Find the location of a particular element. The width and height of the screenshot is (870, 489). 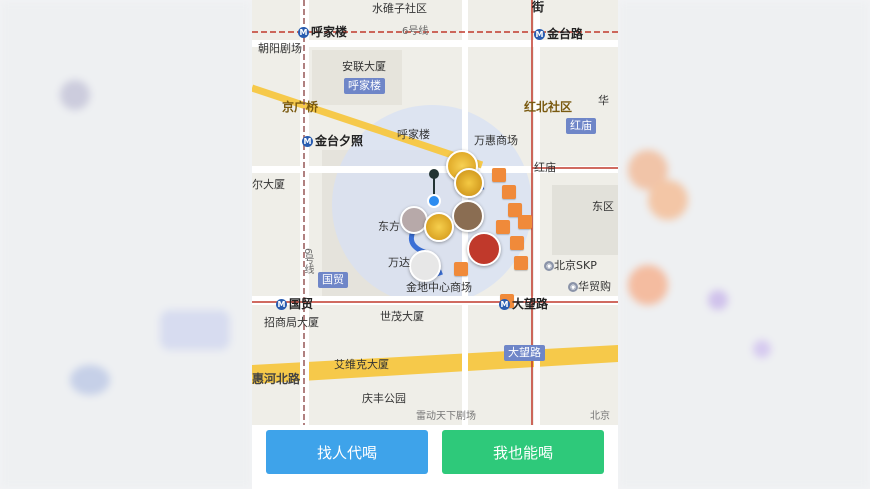

map-label: 万达 is located at coordinates (399, 262).